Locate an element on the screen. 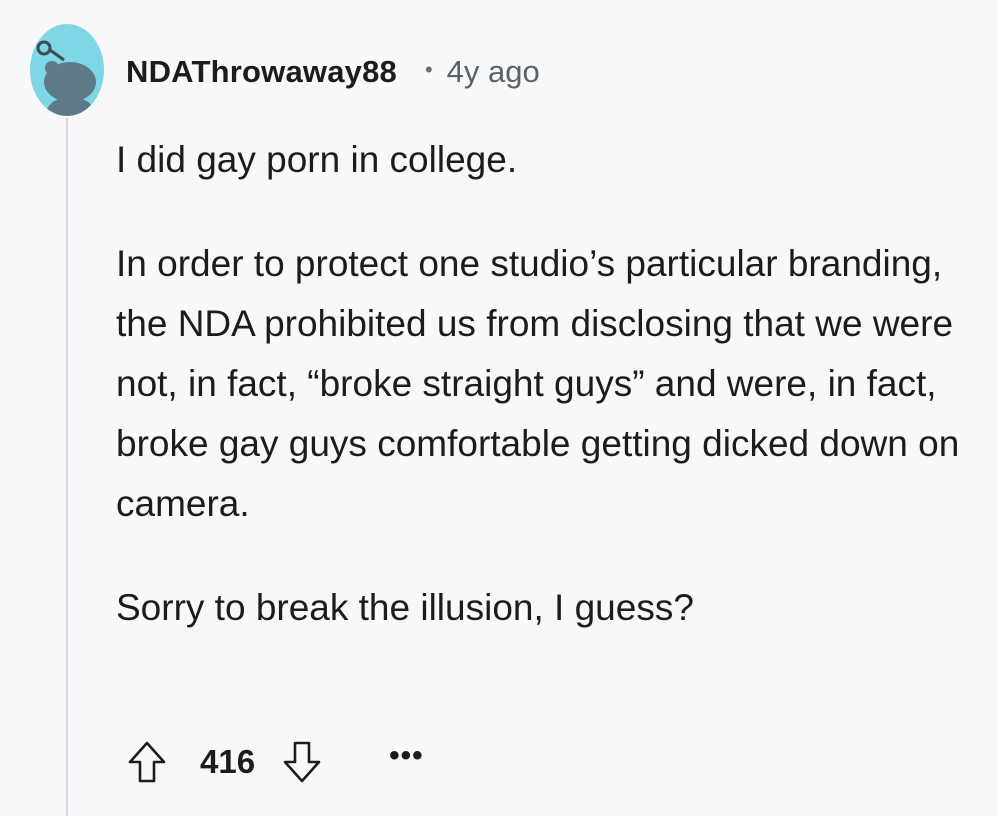  user-avatar is located at coordinates (67, 70).